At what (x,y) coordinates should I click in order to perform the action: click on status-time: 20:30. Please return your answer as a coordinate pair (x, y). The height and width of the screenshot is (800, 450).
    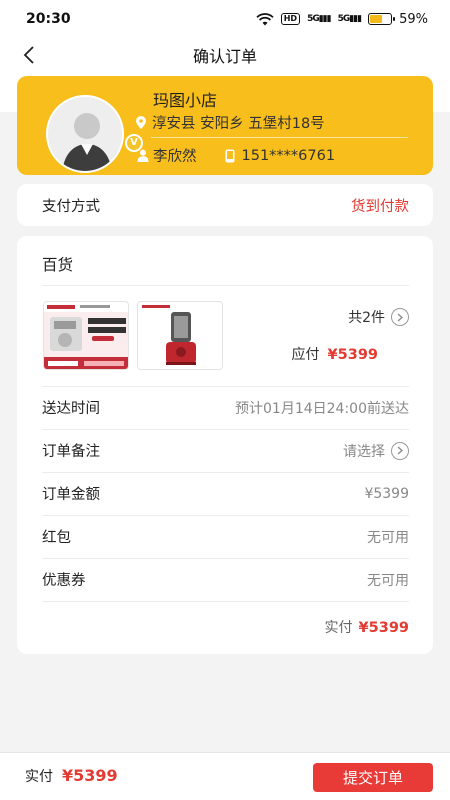
    Looking at the image, I should click on (48, 19).